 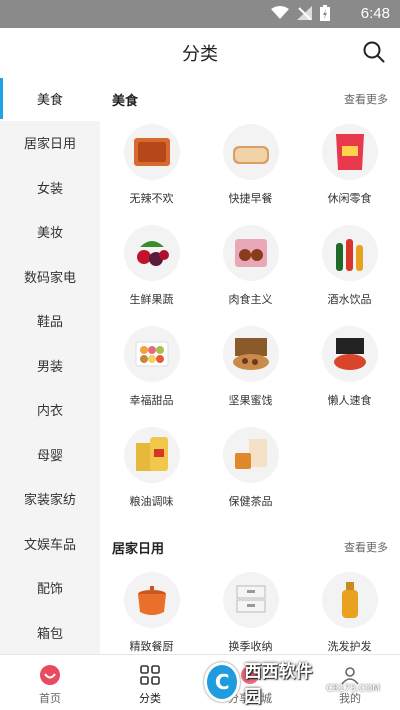 I want to click on subcategory-item: 无辣不欢, so click(x=151, y=170).